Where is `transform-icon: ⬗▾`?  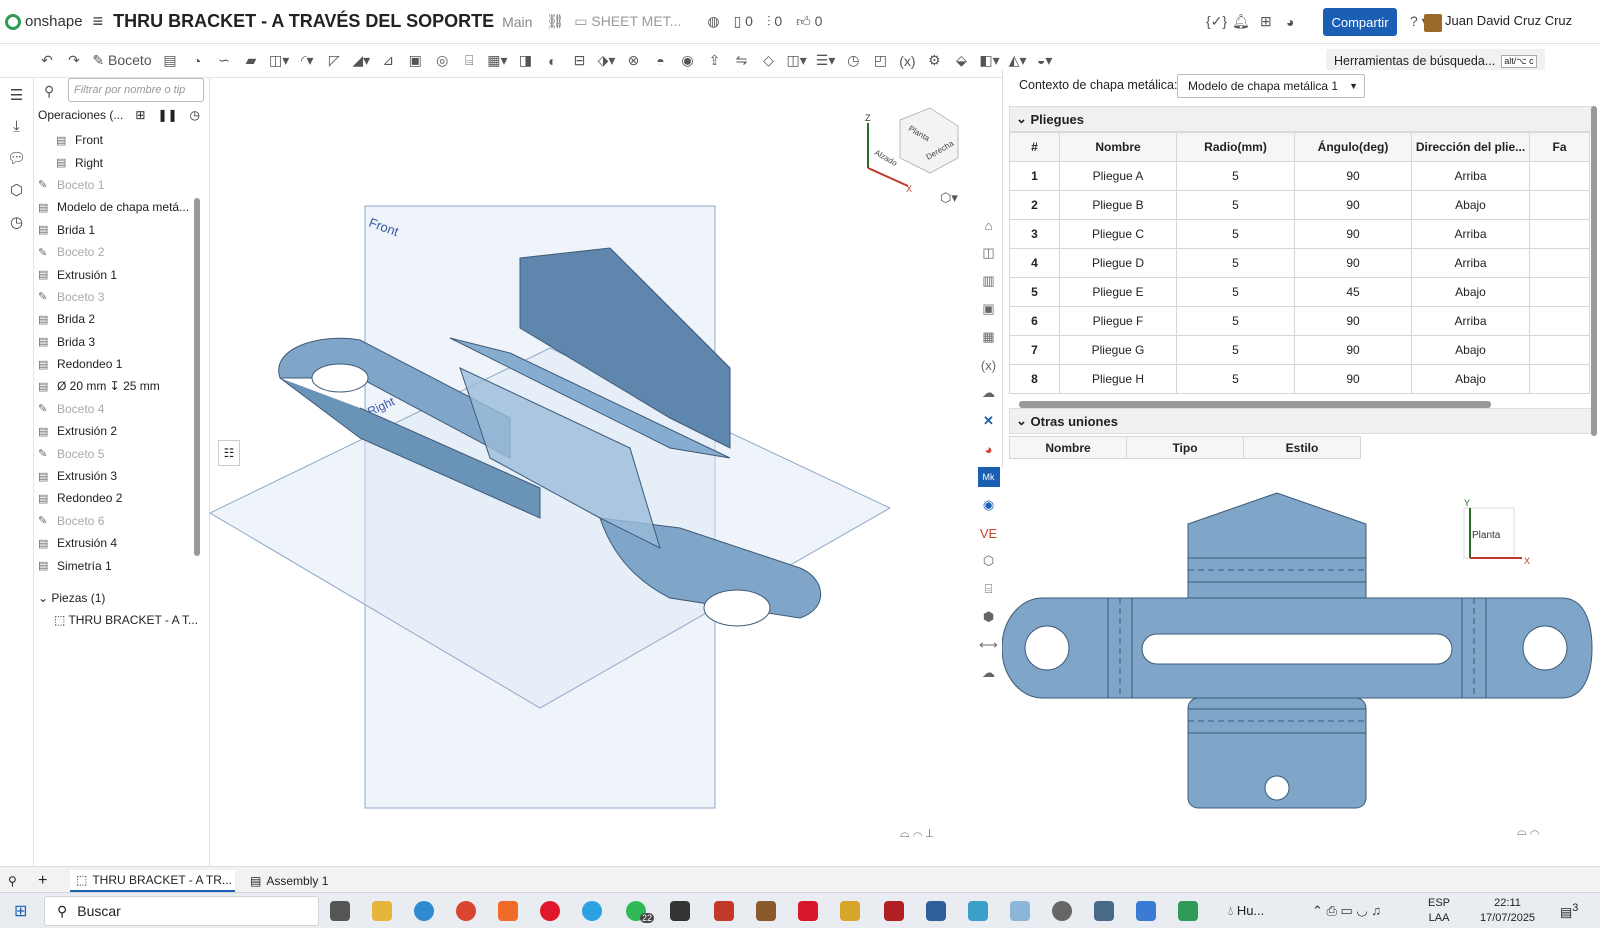
transform-icon: ⬗▾ is located at coordinates (607, 60).